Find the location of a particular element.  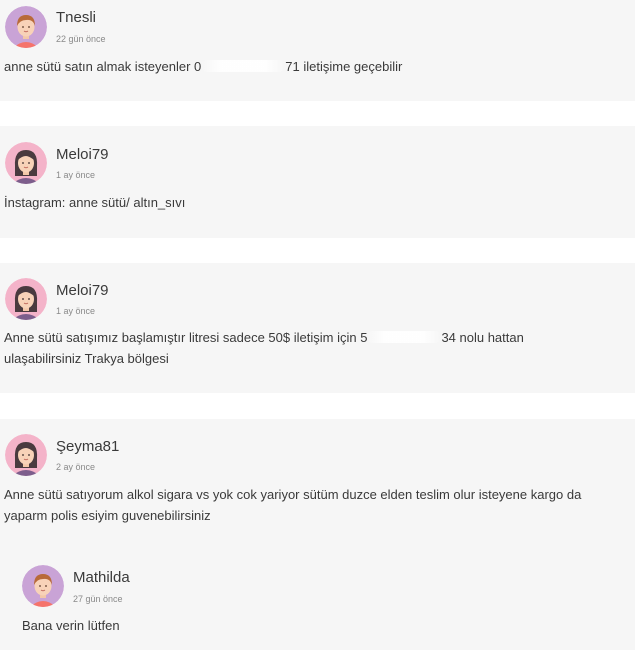

comment-time: 2 ay önce is located at coordinates (76, 467).